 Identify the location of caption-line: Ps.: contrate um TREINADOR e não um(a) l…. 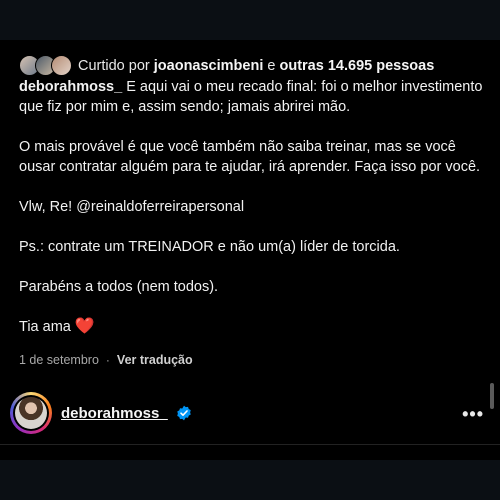
(209, 247).